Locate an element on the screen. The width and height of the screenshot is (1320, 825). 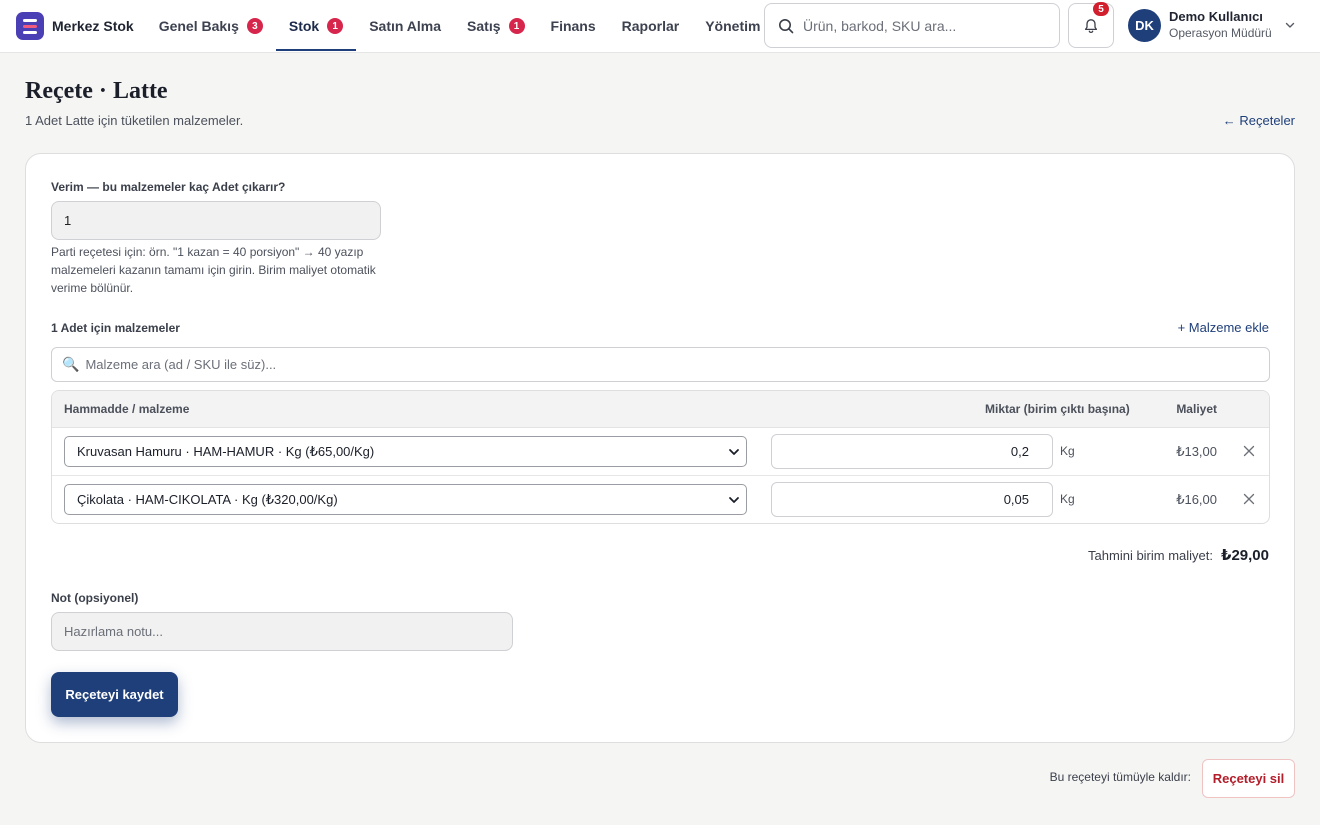
nav-badge: 3 is located at coordinates (254, 26).